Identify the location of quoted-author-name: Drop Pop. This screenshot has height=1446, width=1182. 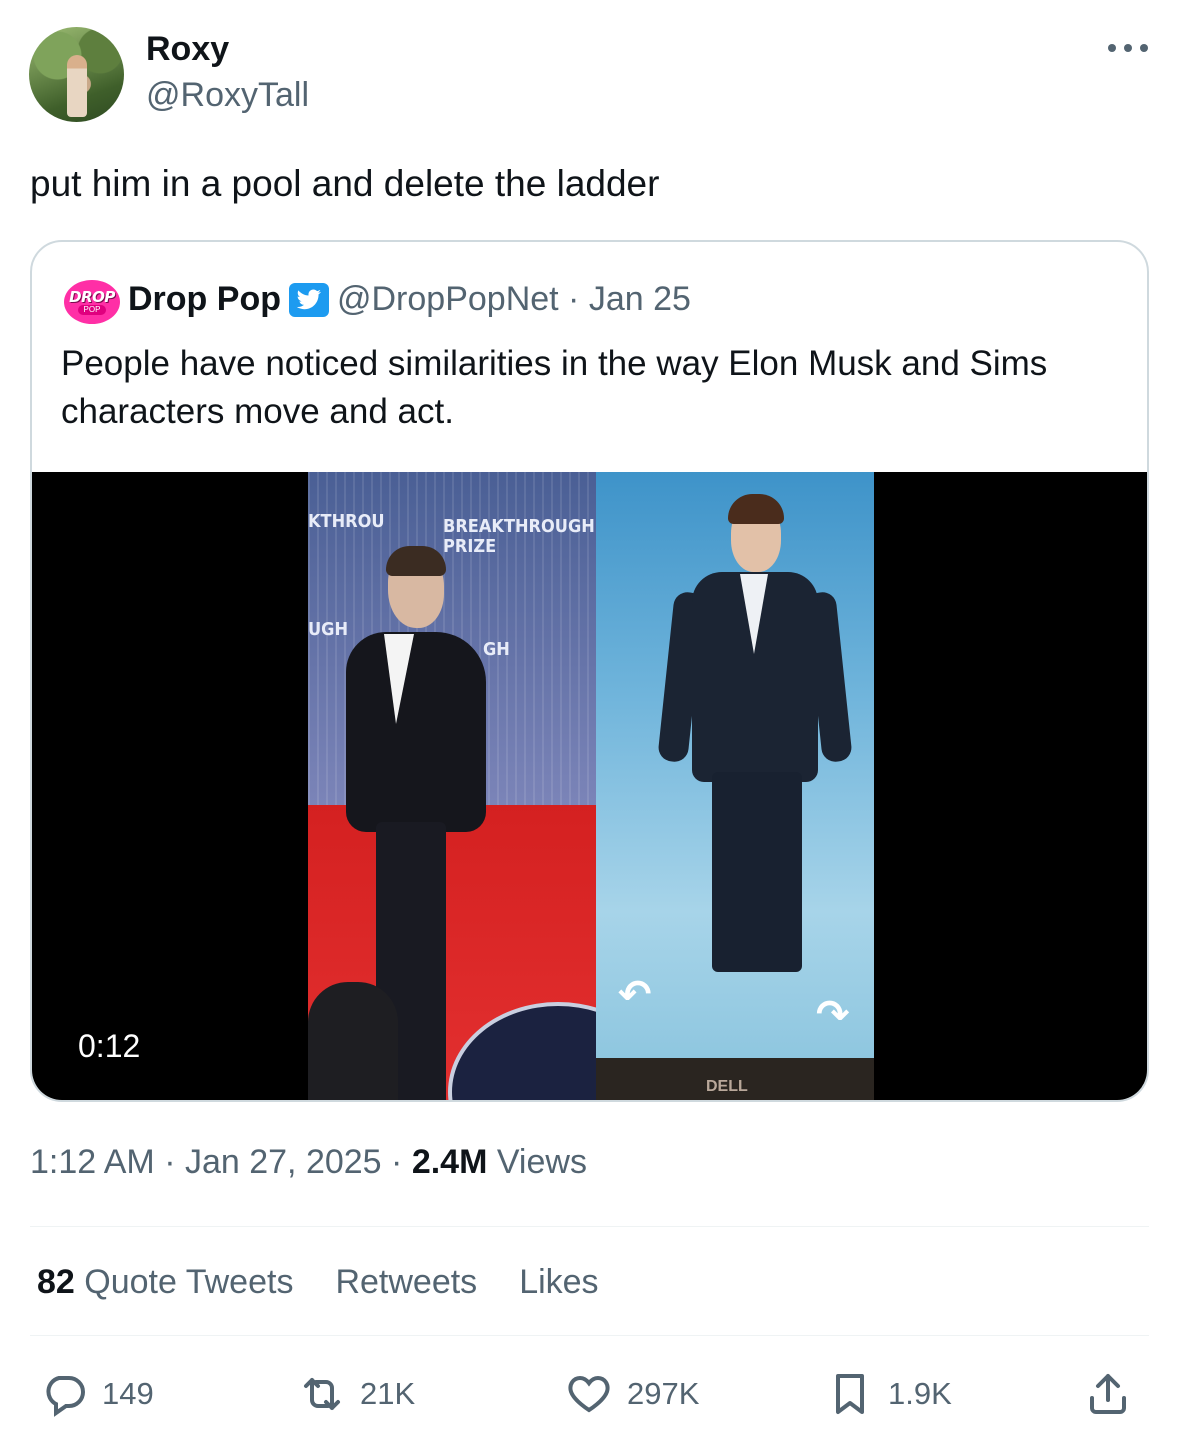
(204, 299).